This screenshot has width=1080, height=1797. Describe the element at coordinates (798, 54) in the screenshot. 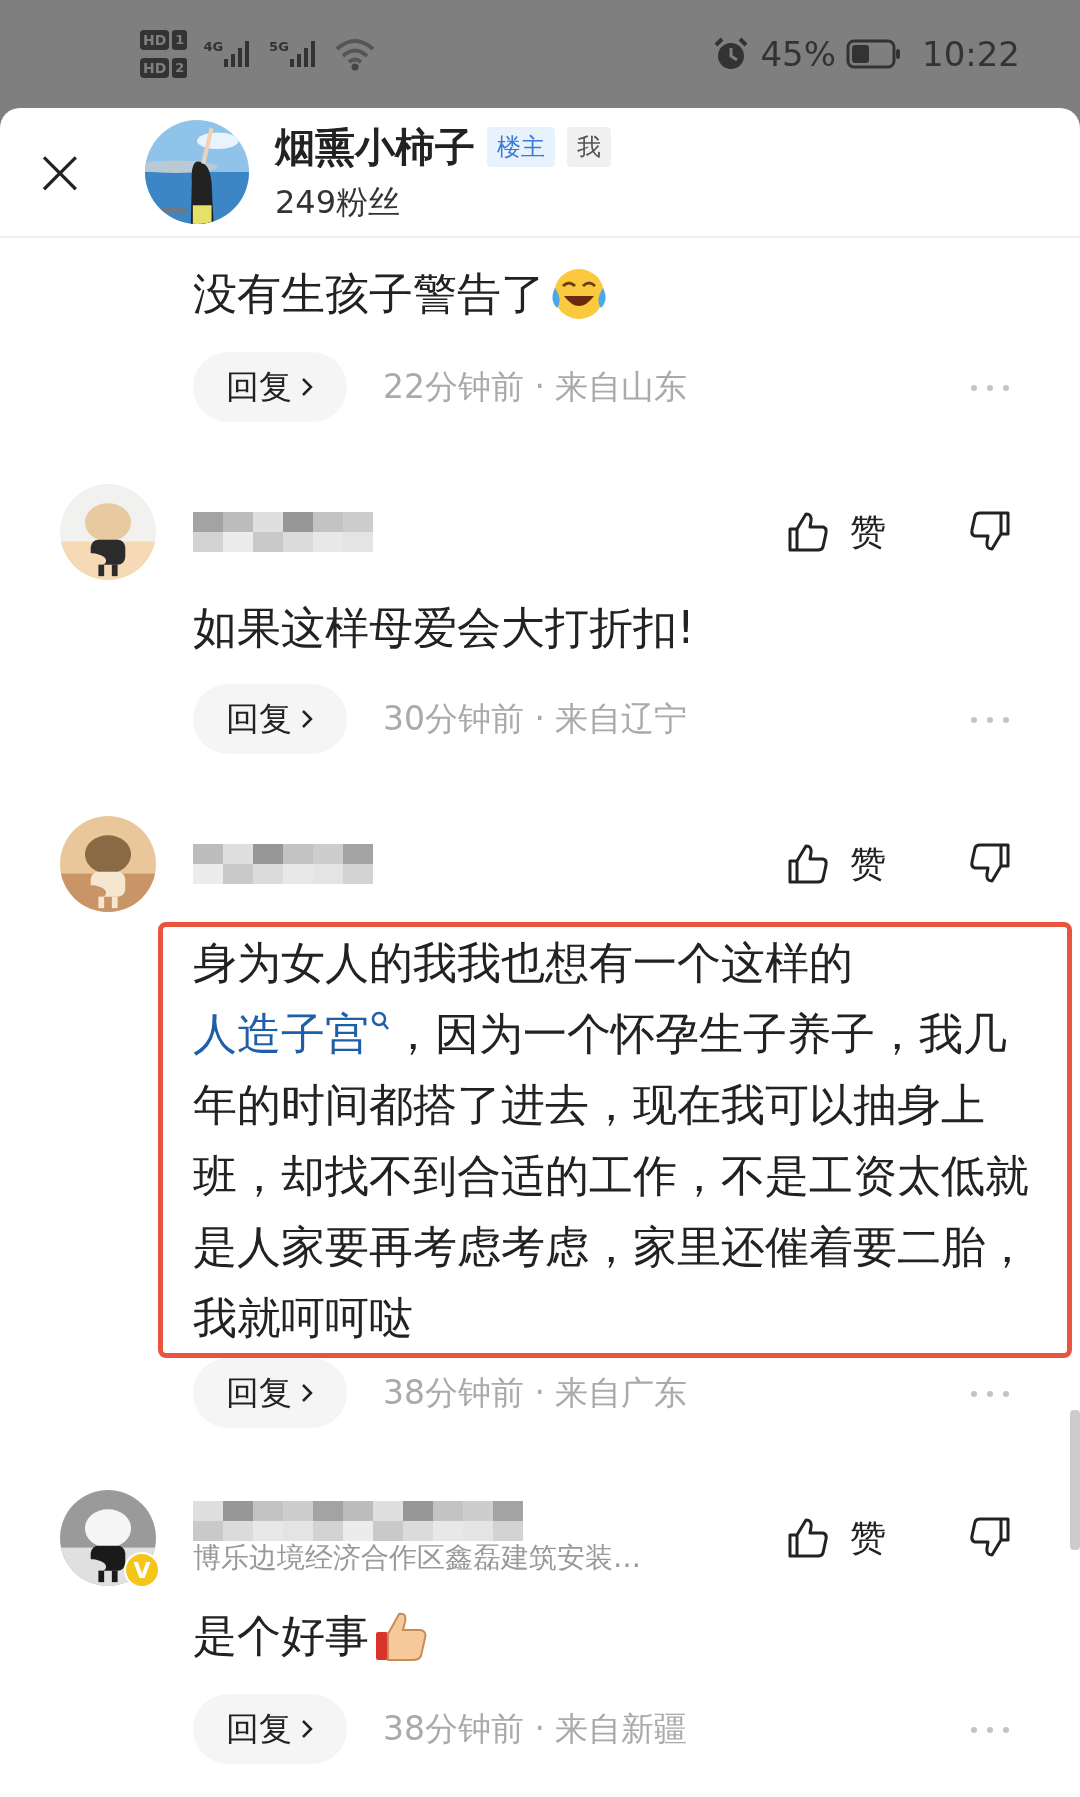

I see `battery-percent: 45%` at that location.